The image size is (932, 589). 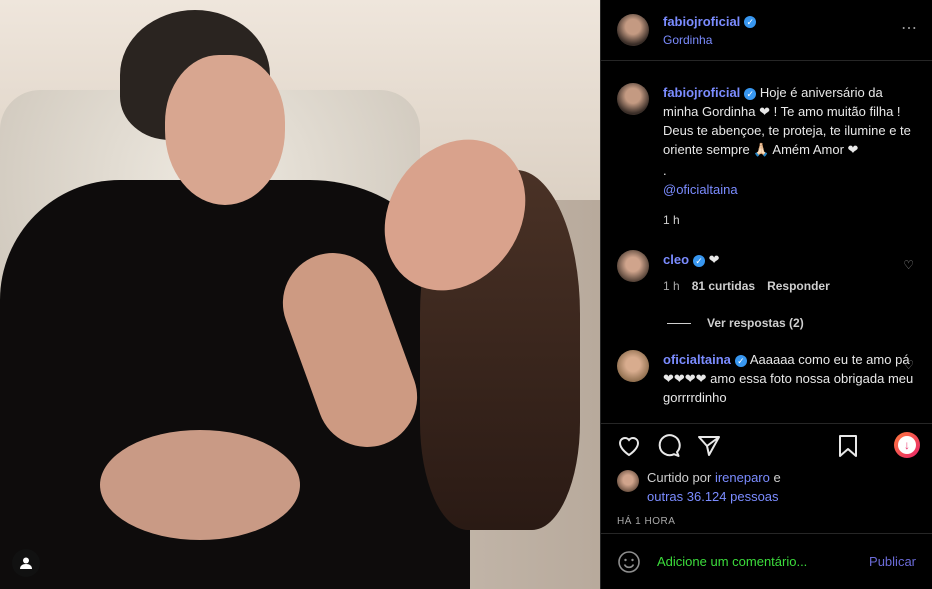 What do you see at coordinates (742, 477) in the screenshot?
I see `liker-username: ireneparo` at bounding box center [742, 477].